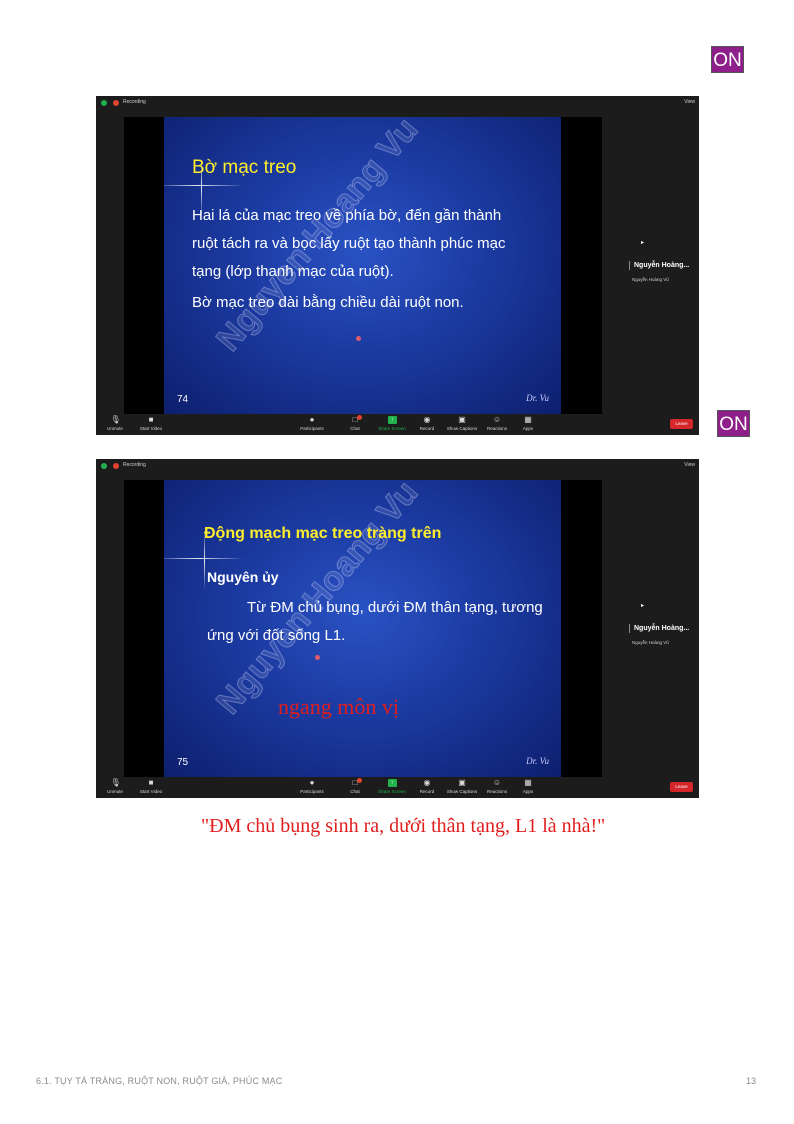 The image size is (794, 1124). Describe the element at coordinates (395, 607) in the screenshot. I see `slide-line-1: Từ ĐM chủ bụng, dưới ĐM thân tạng, tương` at that location.